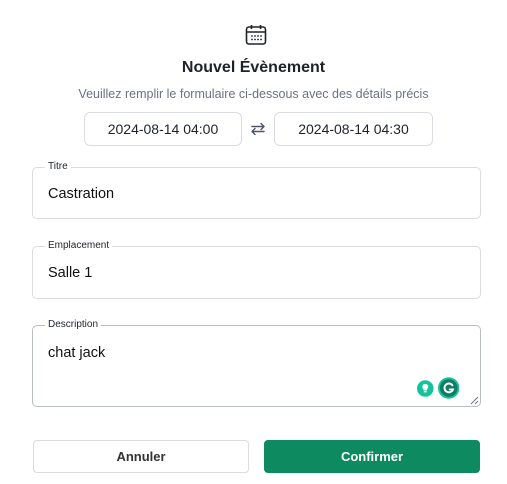 The image size is (507, 484). What do you see at coordinates (76, 353) in the screenshot?
I see `description-input-value: chat jack` at bounding box center [76, 353].